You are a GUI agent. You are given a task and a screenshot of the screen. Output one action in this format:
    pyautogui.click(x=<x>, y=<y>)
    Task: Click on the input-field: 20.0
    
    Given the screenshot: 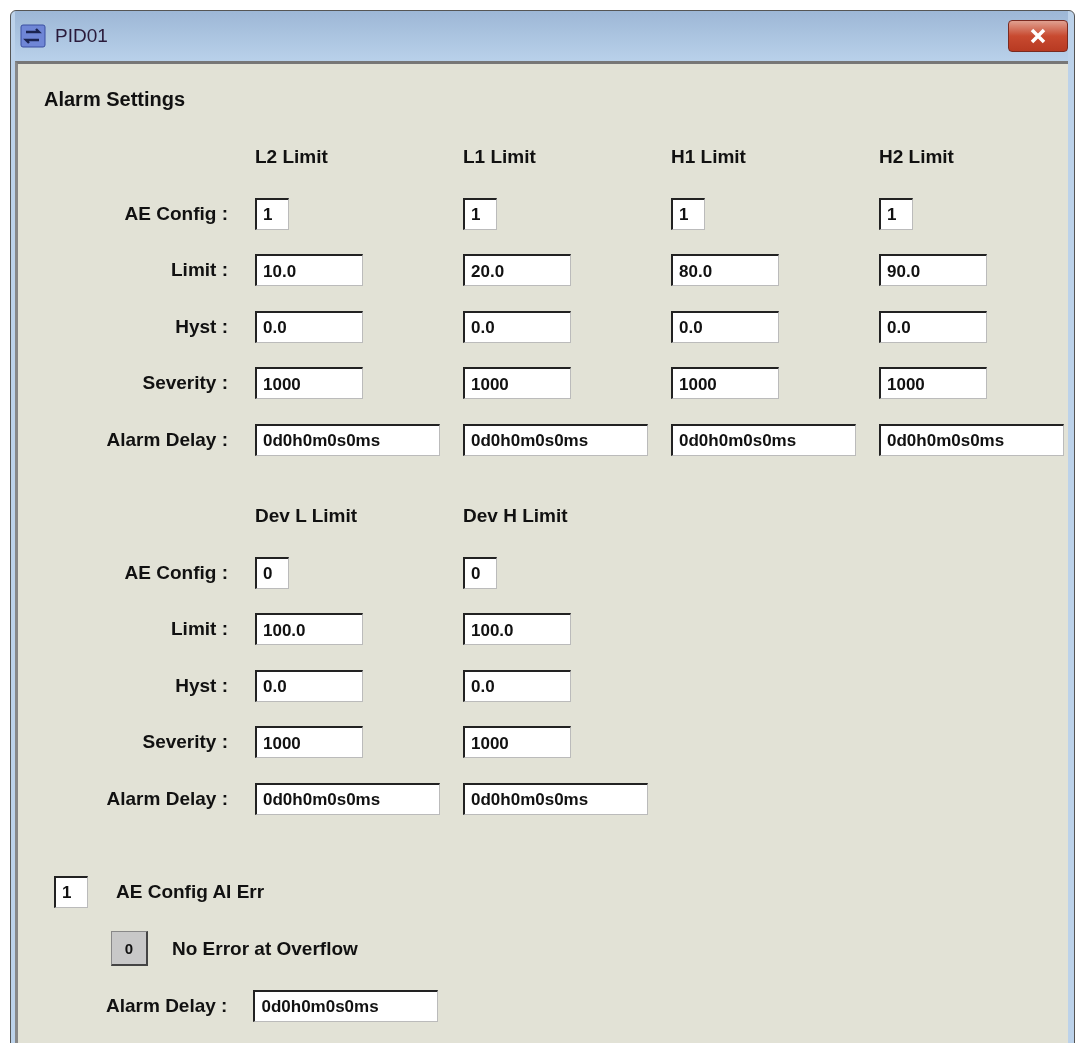 What is the action you would take?
    pyautogui.click(x=517, y=270)
    